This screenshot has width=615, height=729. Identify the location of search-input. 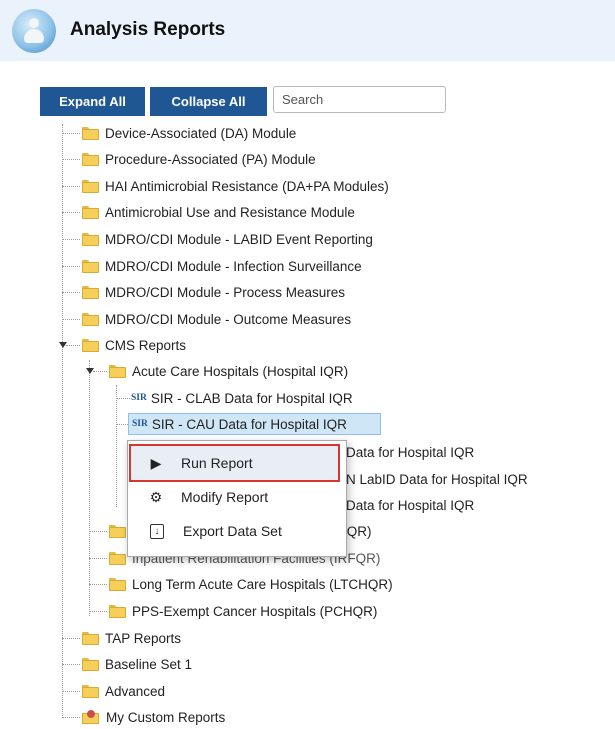
(359, 99).